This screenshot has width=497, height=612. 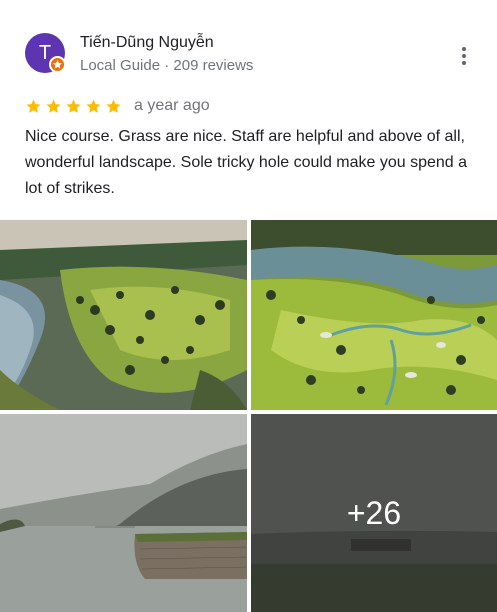 I want to click on rating-row: a year ago, so click(x=117, y=106).